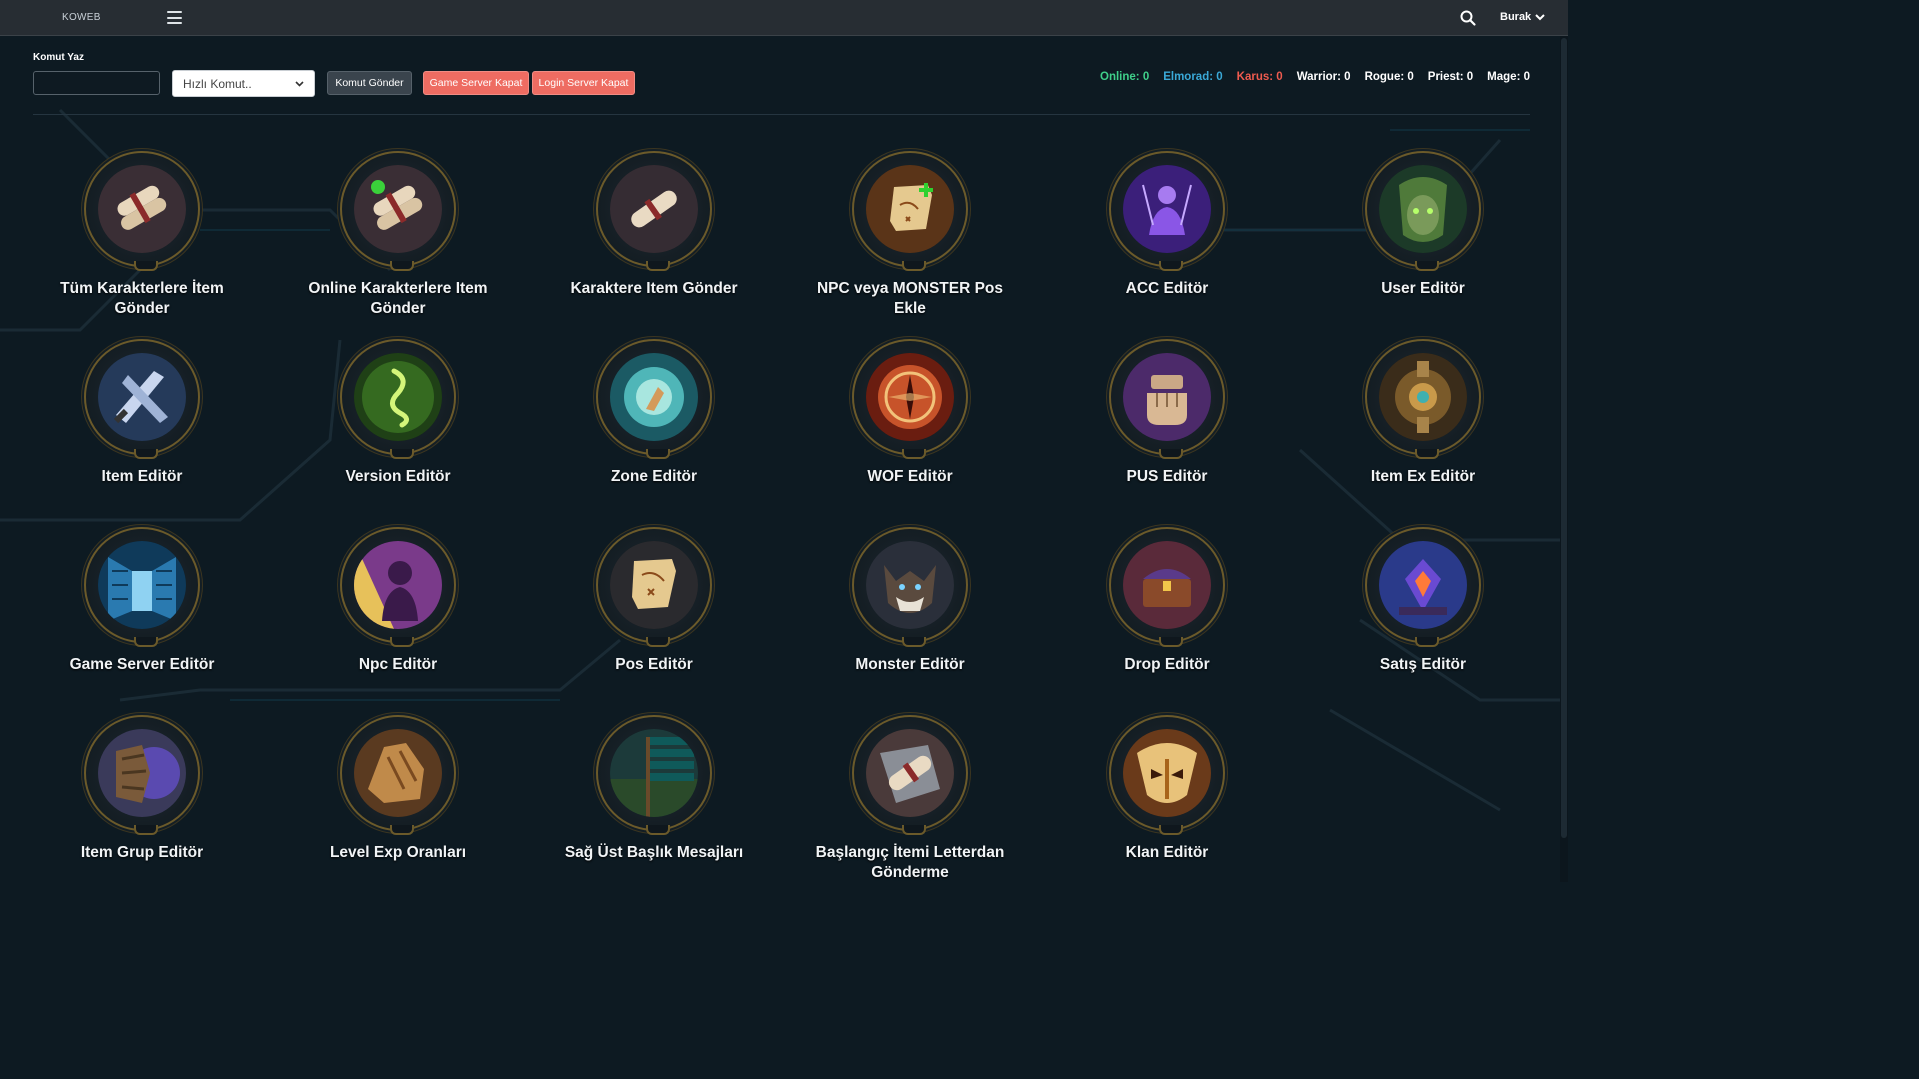  I want to click on send-command-button: Komut Gönder, so click(369, 83).